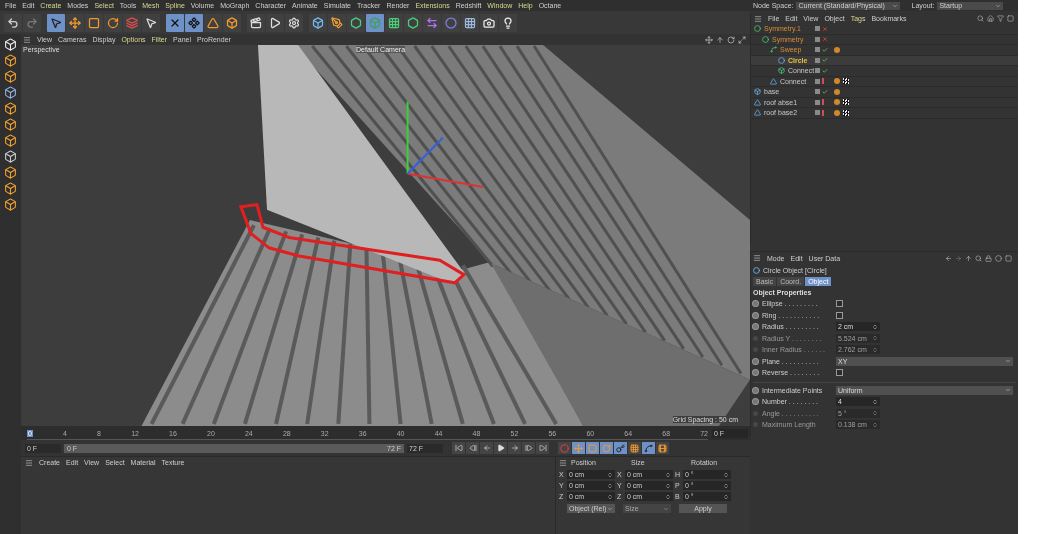 This screenshot has height=534, width=1059. Describe the element at coordinates (731, 39) in the screenshot. I see `orbit-icon` at that location.